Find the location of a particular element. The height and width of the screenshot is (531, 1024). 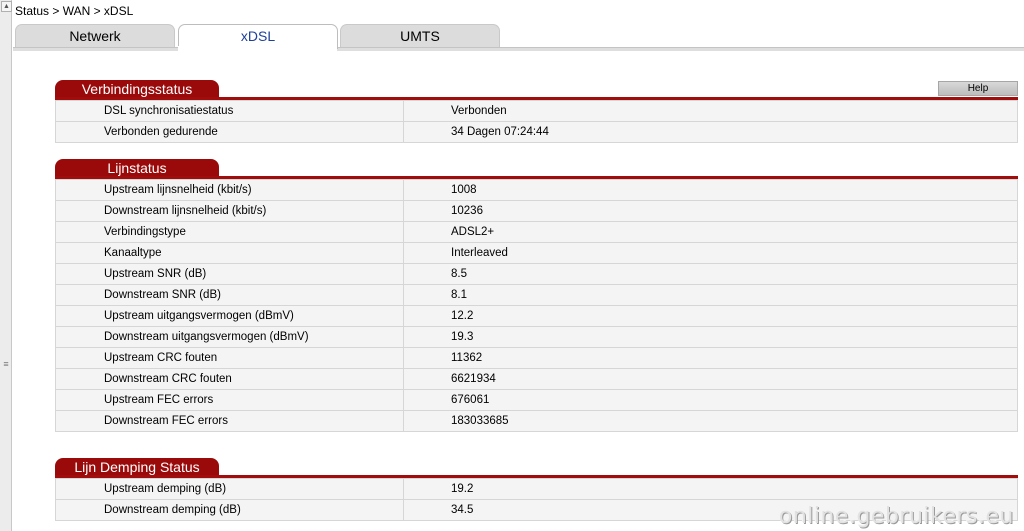

row-value: Interleaved is located at coordinates (710, 253).